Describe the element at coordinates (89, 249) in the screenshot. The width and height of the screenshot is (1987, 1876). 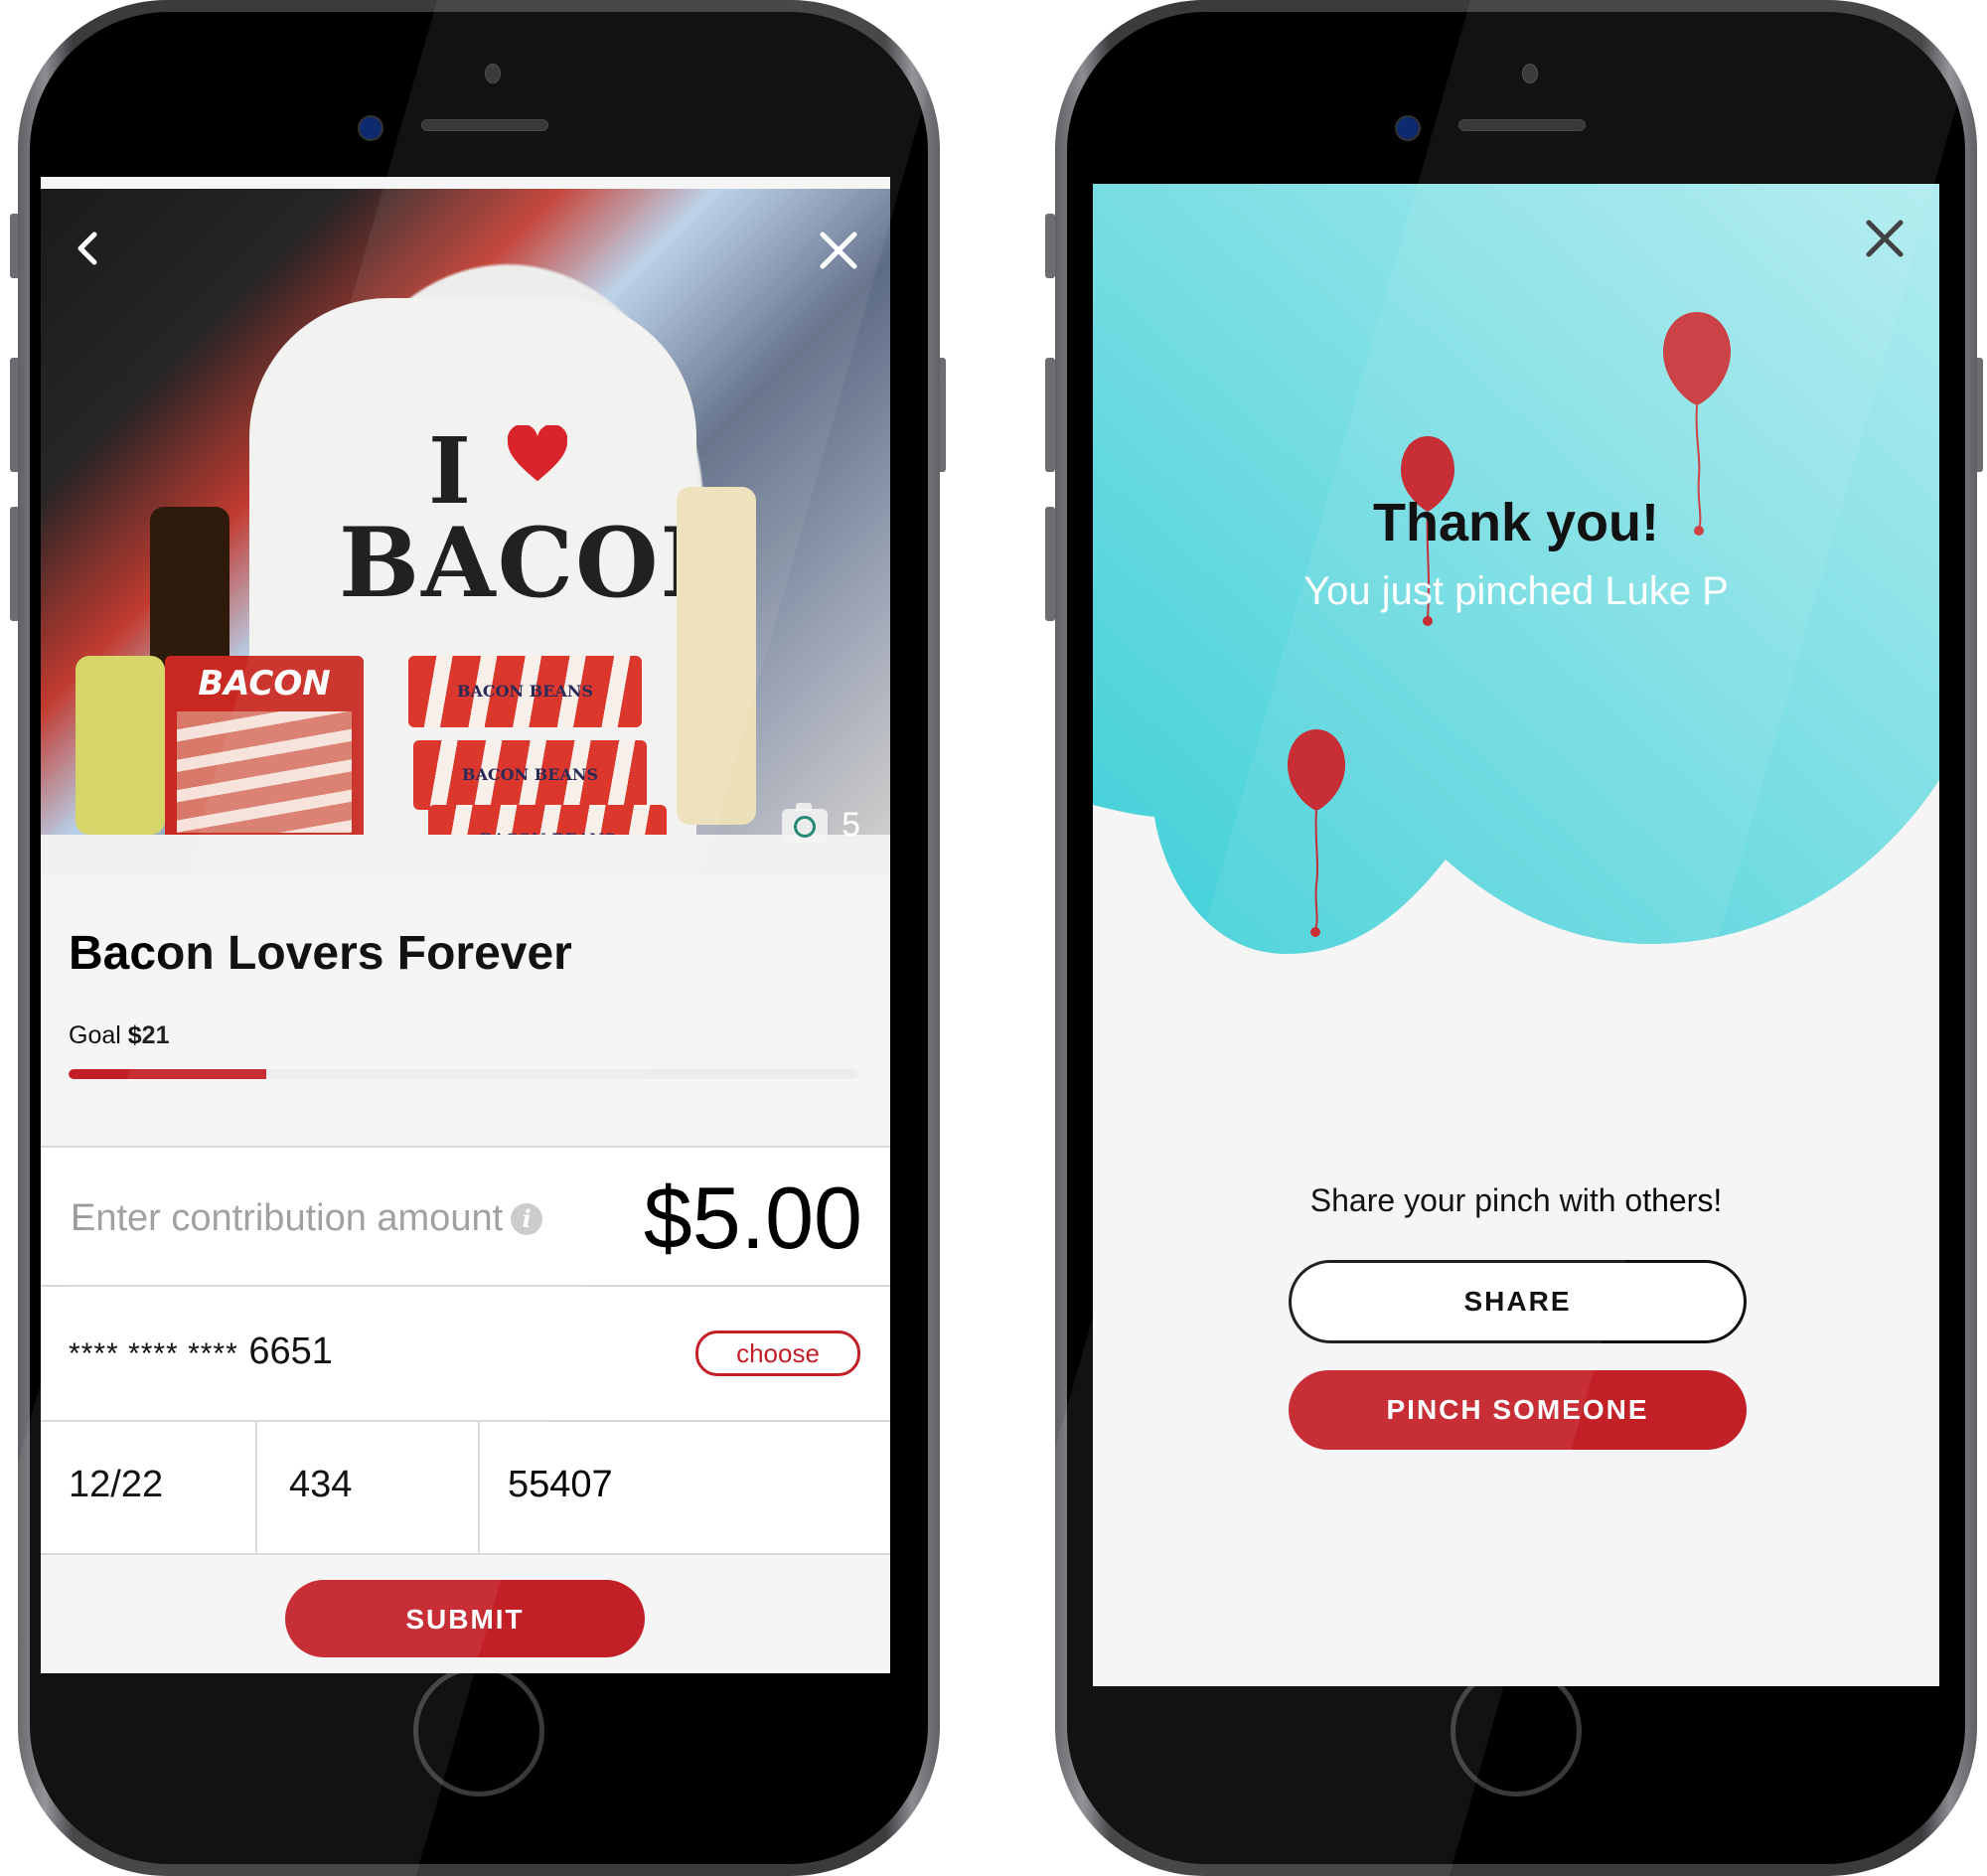
I see `back-chevron-icon` at that location.